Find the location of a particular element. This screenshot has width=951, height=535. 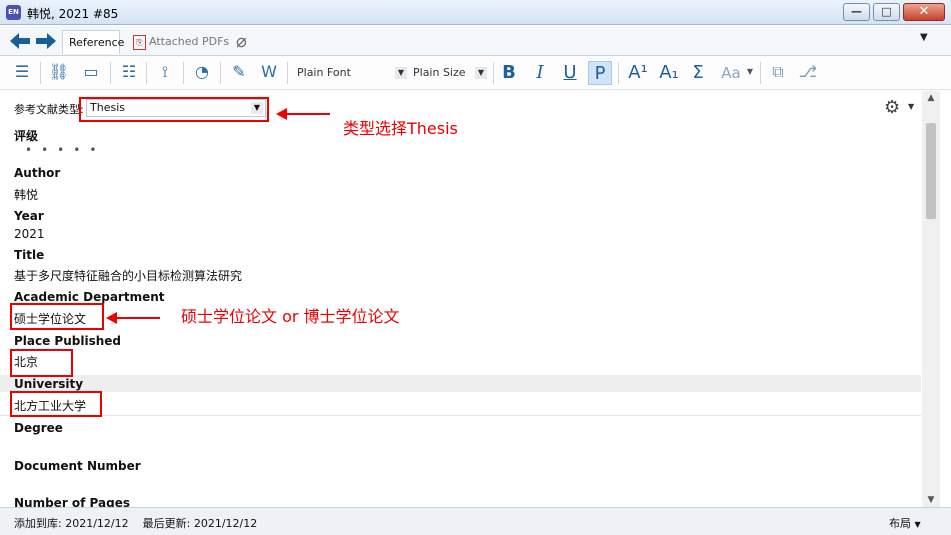

title-label: Title is located at coordinates (29, 255).